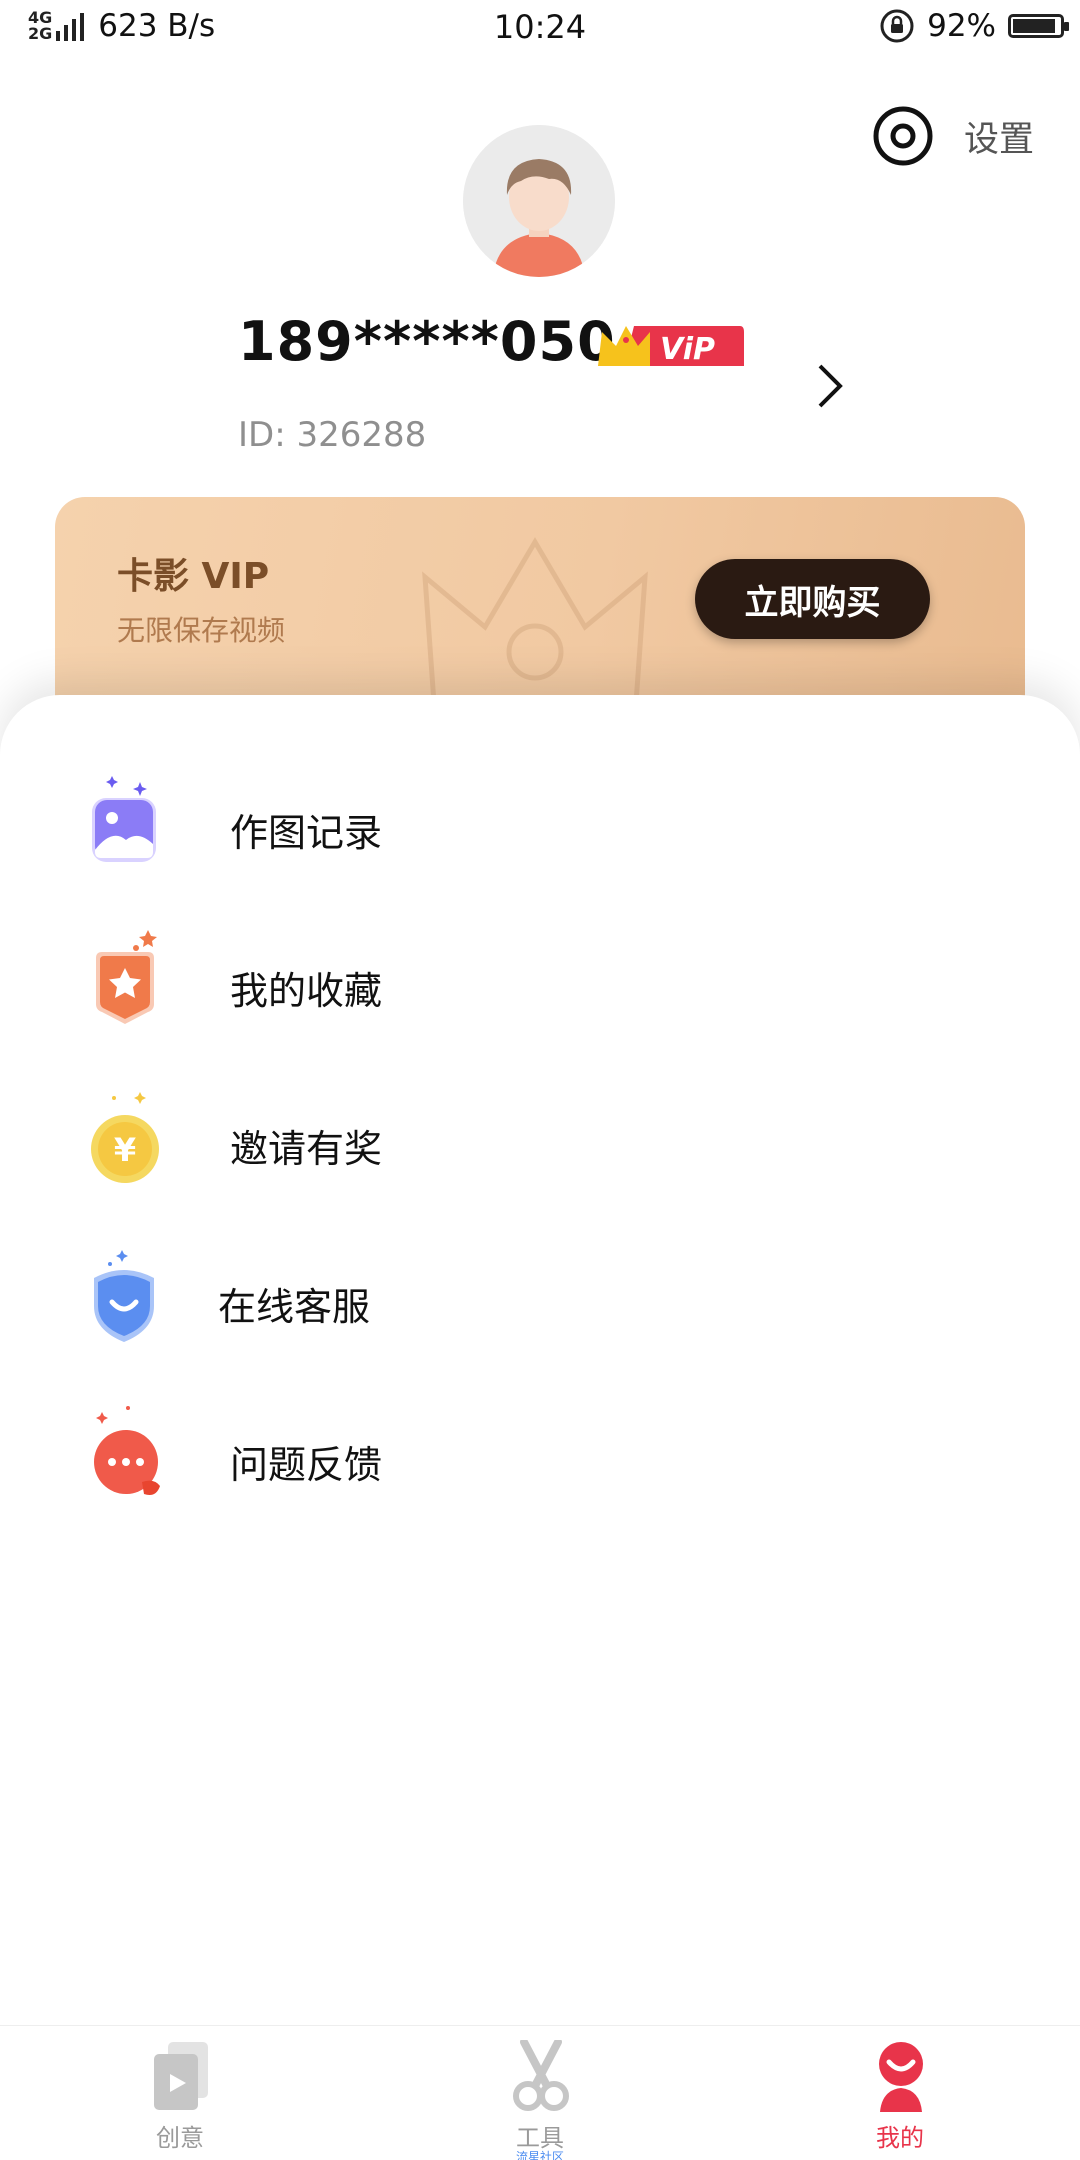 This screenshot has width=1080, height=2160. I want to click on vip-card-title: 卡影 VIP, so click(193, 576).